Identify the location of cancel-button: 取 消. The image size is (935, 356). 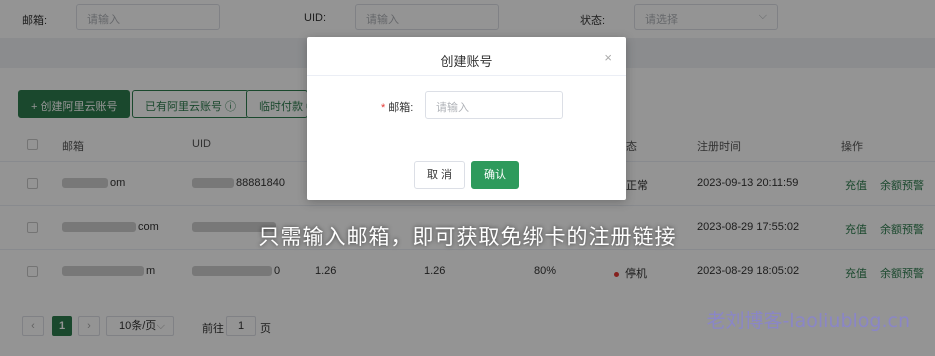
(439, 175).